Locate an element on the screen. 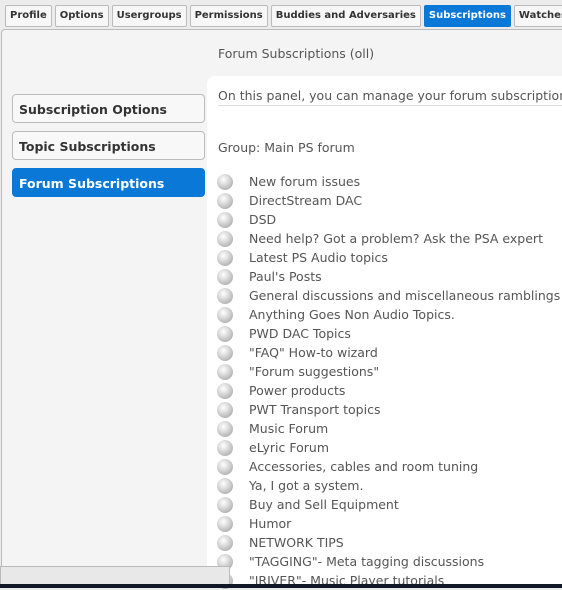 The width and height of the screenshot is (562, 590). forum-name: DirectStream DAC is located at coordinates (306, 200).